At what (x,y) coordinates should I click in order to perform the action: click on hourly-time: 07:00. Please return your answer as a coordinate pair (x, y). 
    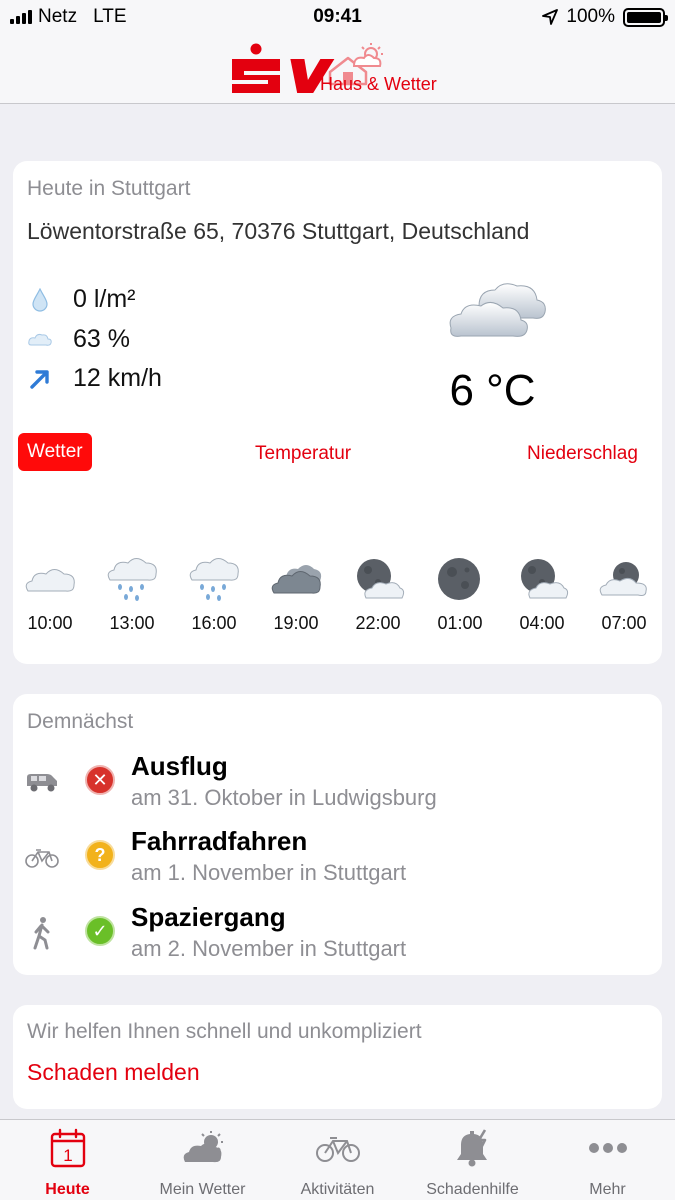
    Looking at the image, I should click on (624, 623).